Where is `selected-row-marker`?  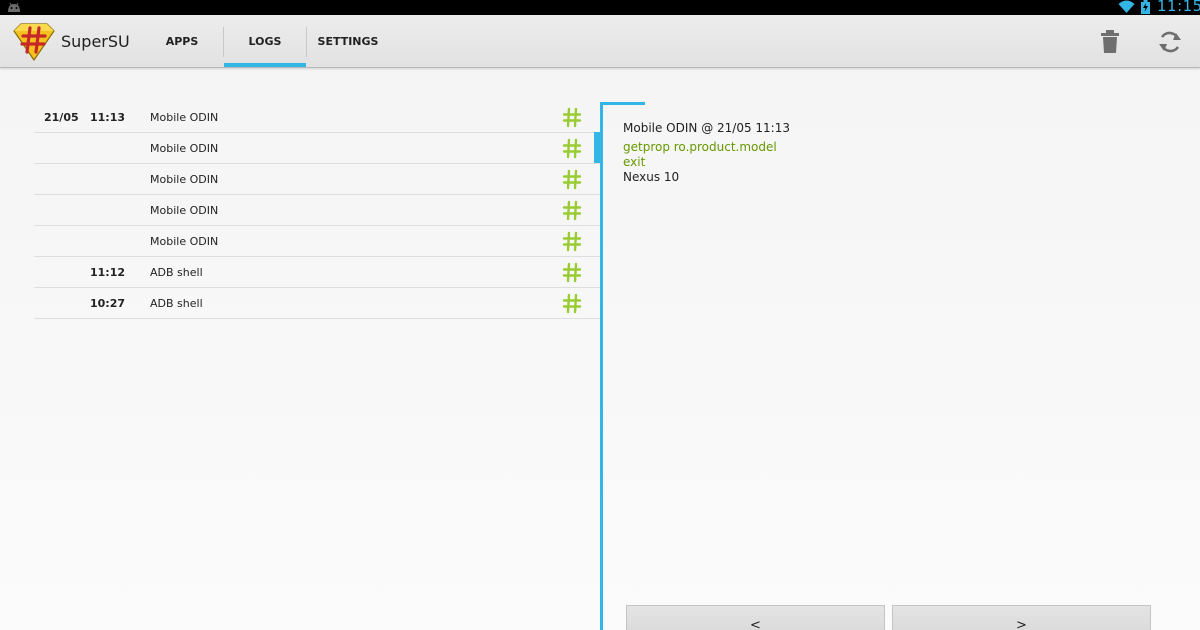
selected-row-marker is located at coordinates (597, 147).